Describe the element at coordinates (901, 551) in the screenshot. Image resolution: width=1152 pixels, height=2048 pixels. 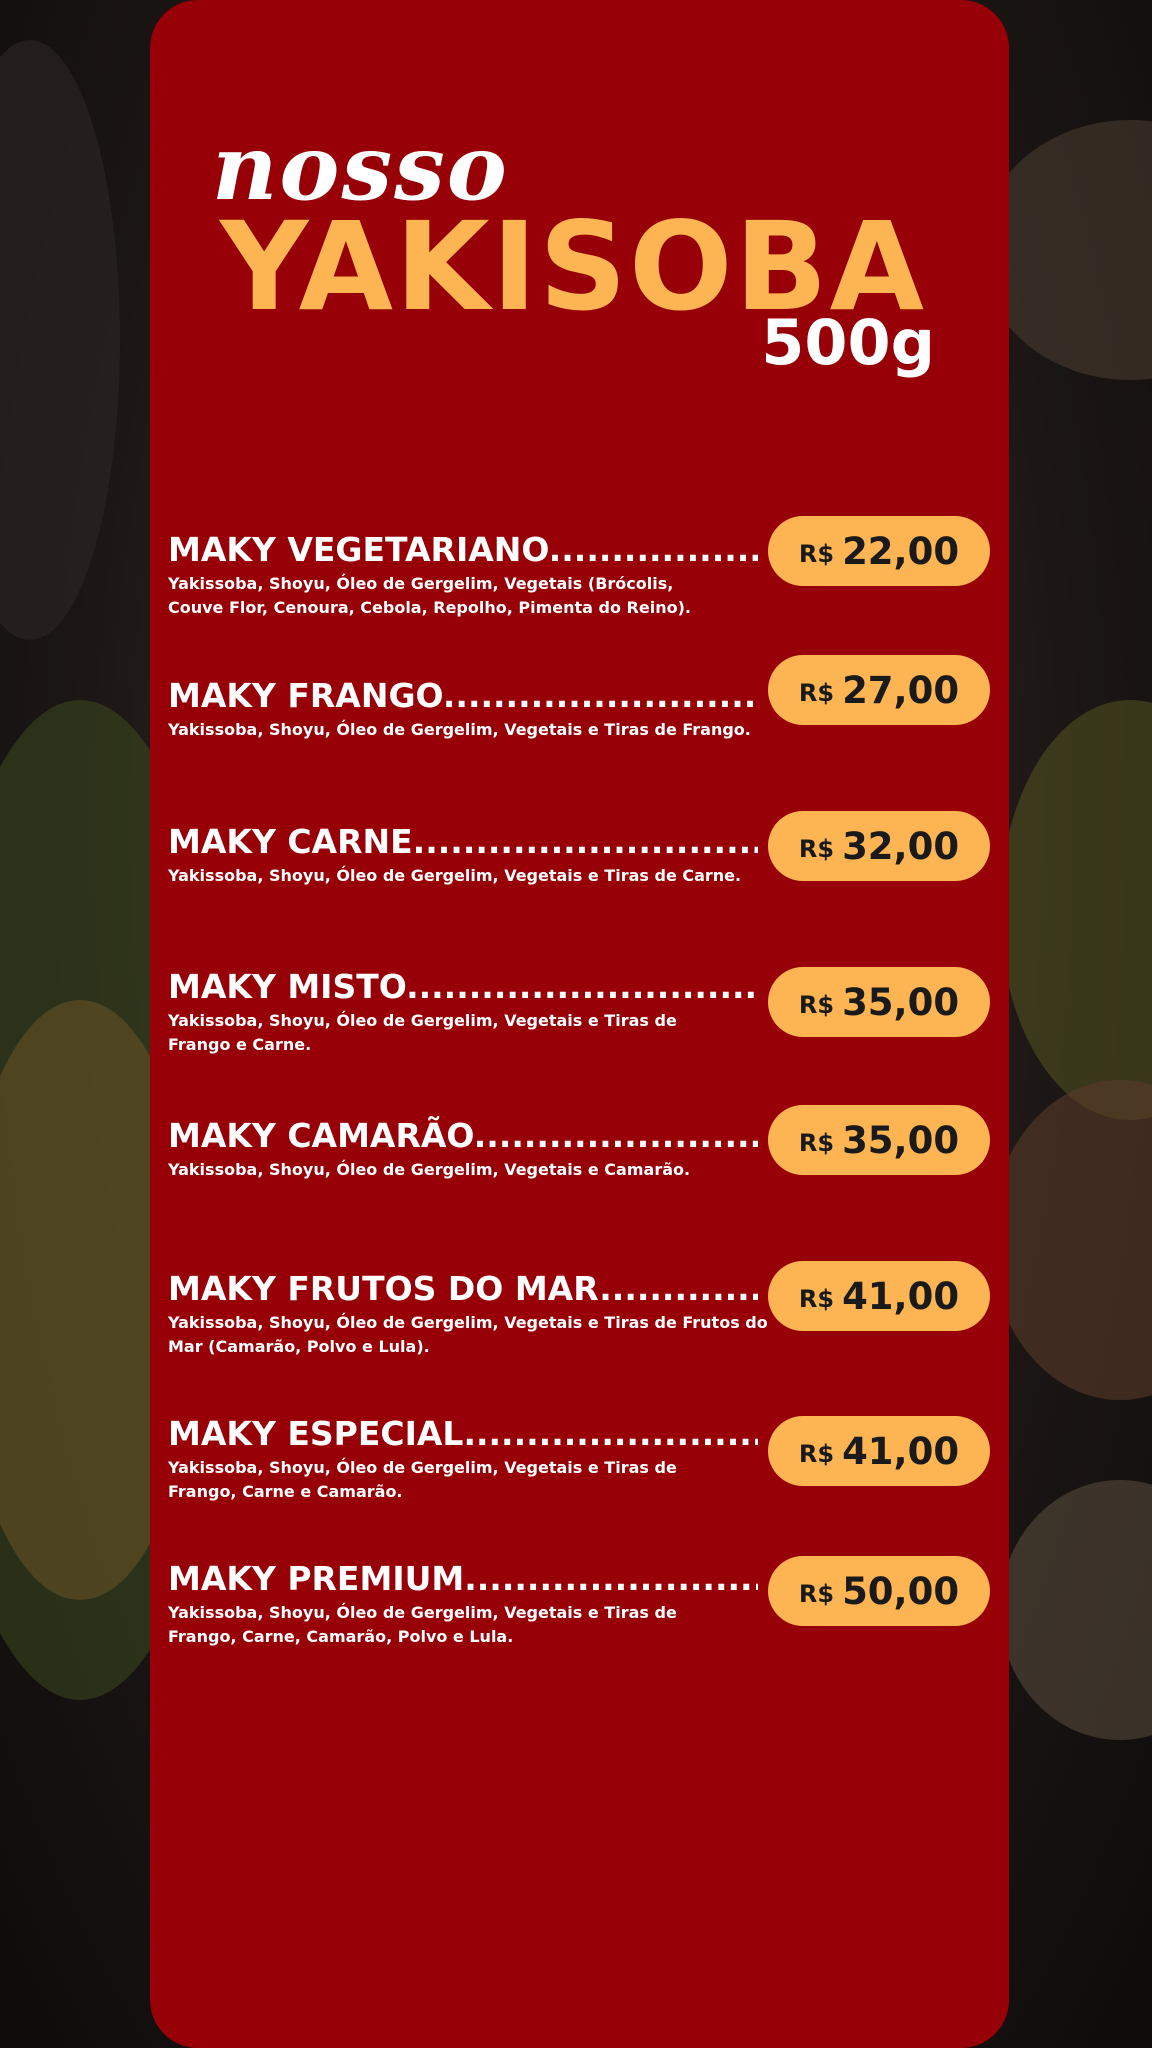
I see `price-value: 22,00` at that location.